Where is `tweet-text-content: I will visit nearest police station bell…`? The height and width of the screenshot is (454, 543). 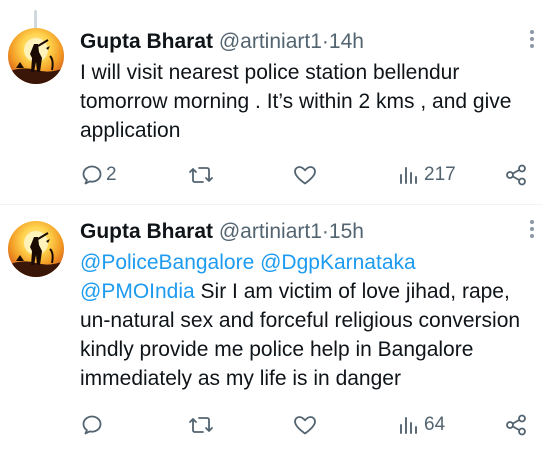 tweet-text-content: I will visit nearest police station bell… is located at coordinates (299, 101).